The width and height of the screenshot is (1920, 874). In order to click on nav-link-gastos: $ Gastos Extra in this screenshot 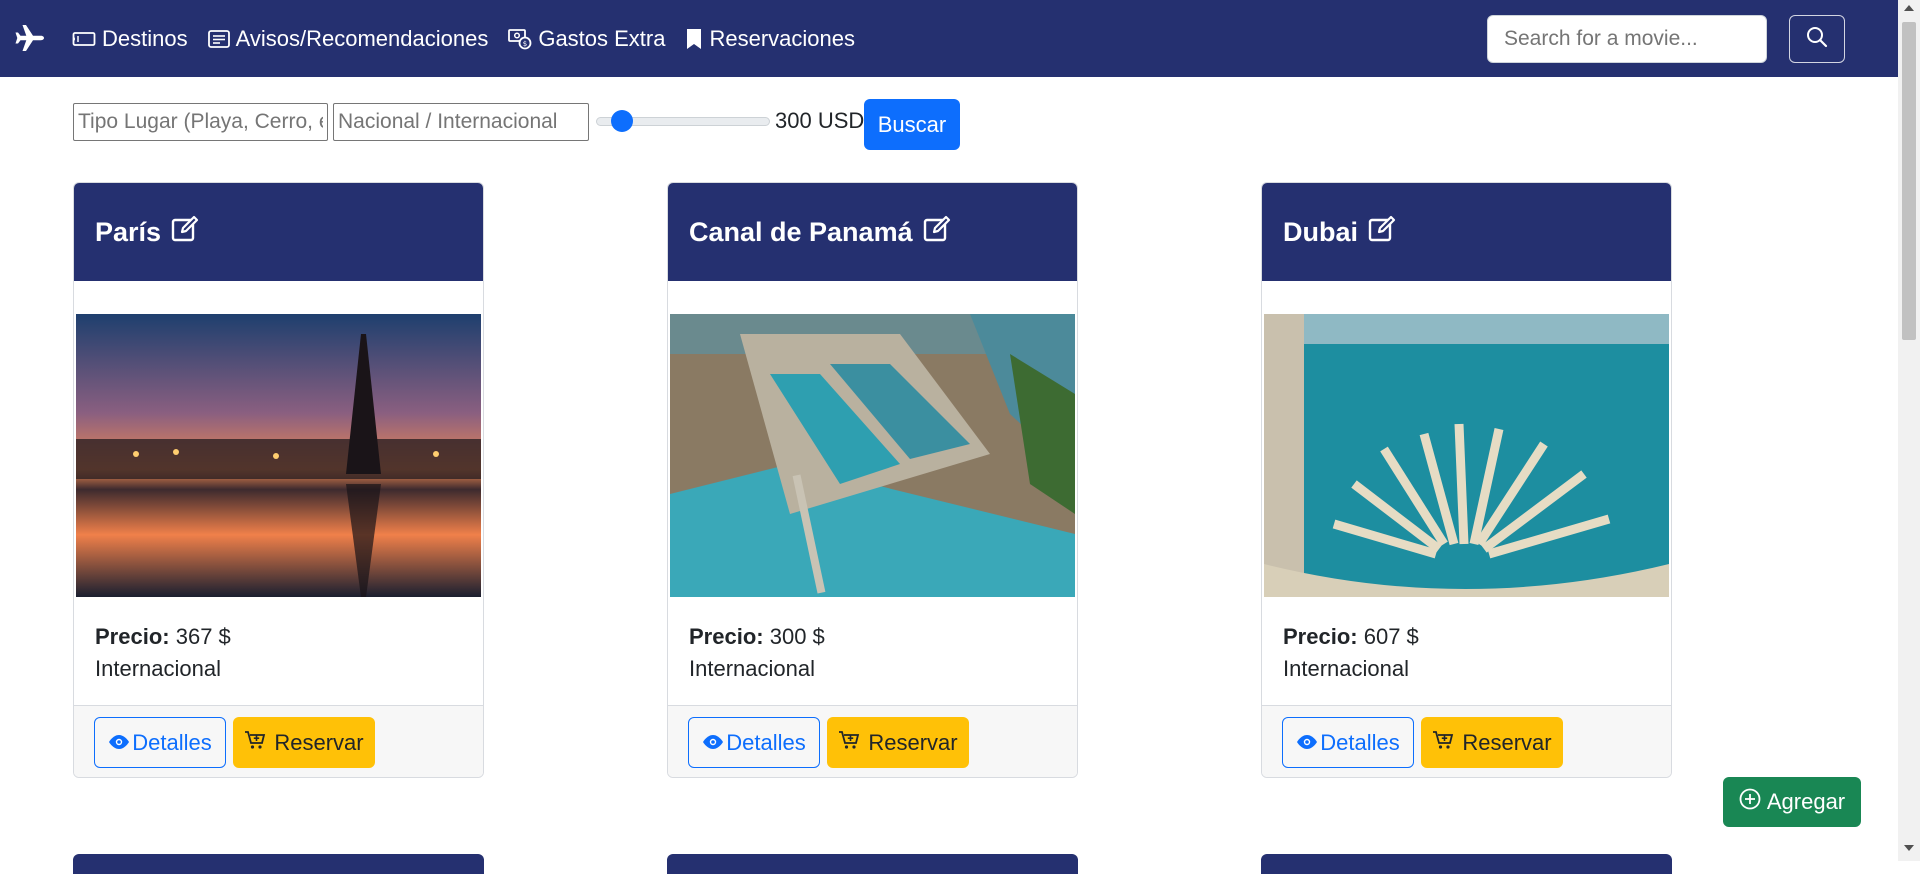, I will do `click(586, 39)`.